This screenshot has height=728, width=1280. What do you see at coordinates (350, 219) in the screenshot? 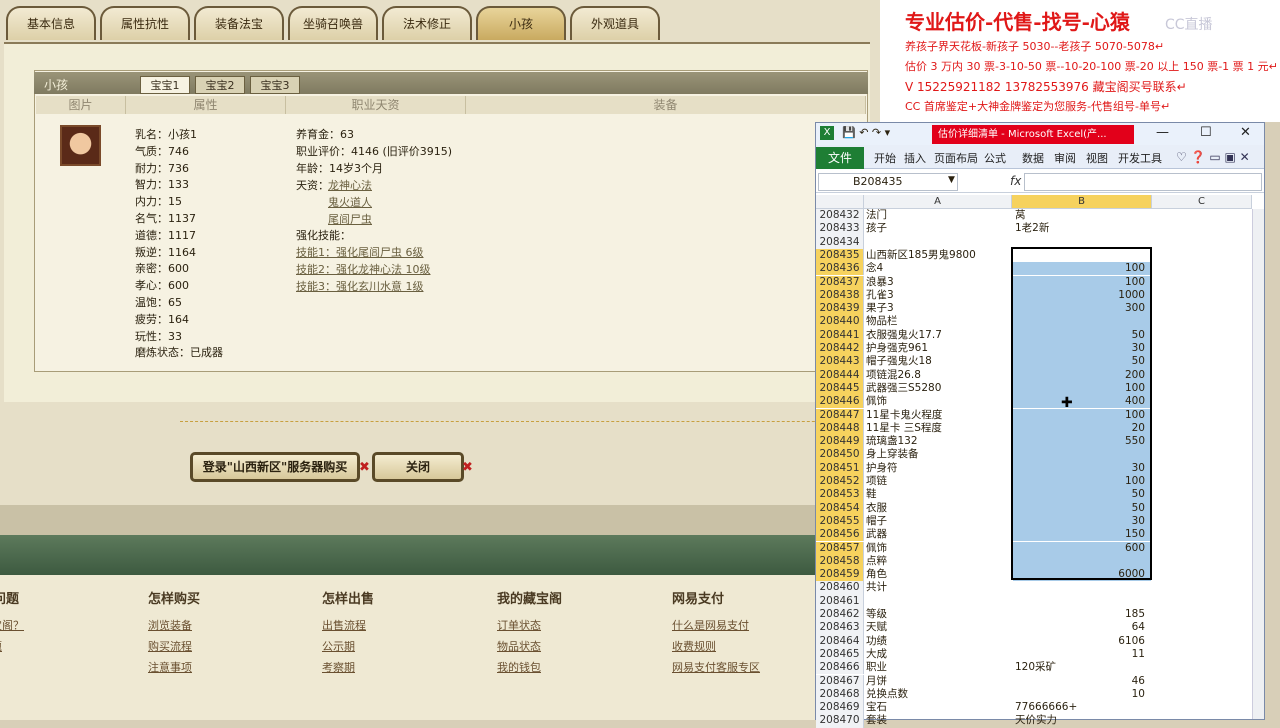
I see `talent-link-3: 尾闾尸虫` at bounding box center [350, 219].